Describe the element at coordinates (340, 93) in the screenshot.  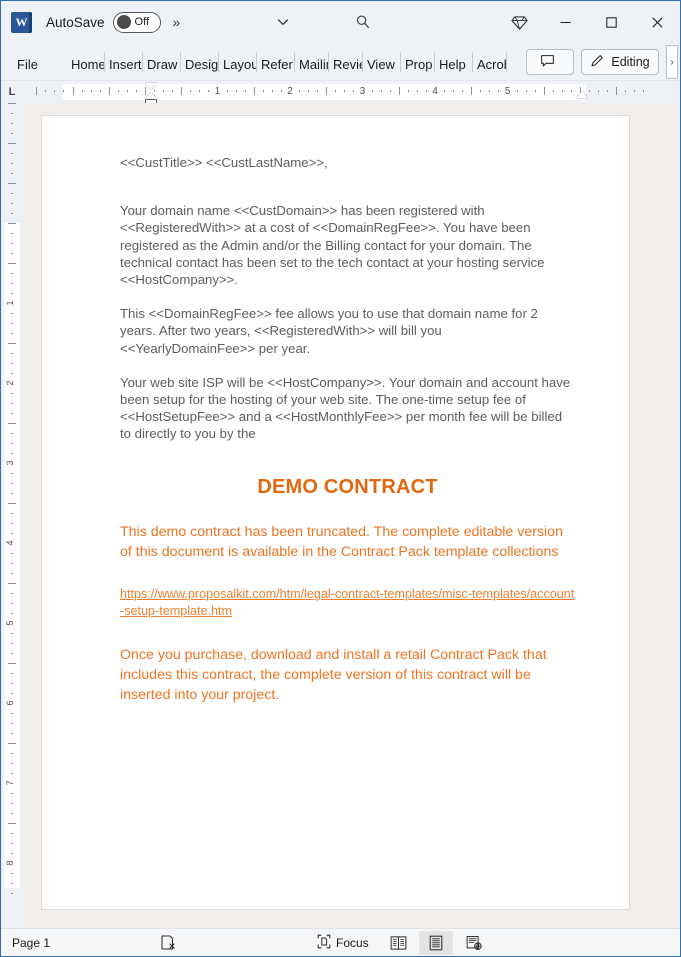
I see `horizontal-ruler: L 1 2 3 4 5` at that location.